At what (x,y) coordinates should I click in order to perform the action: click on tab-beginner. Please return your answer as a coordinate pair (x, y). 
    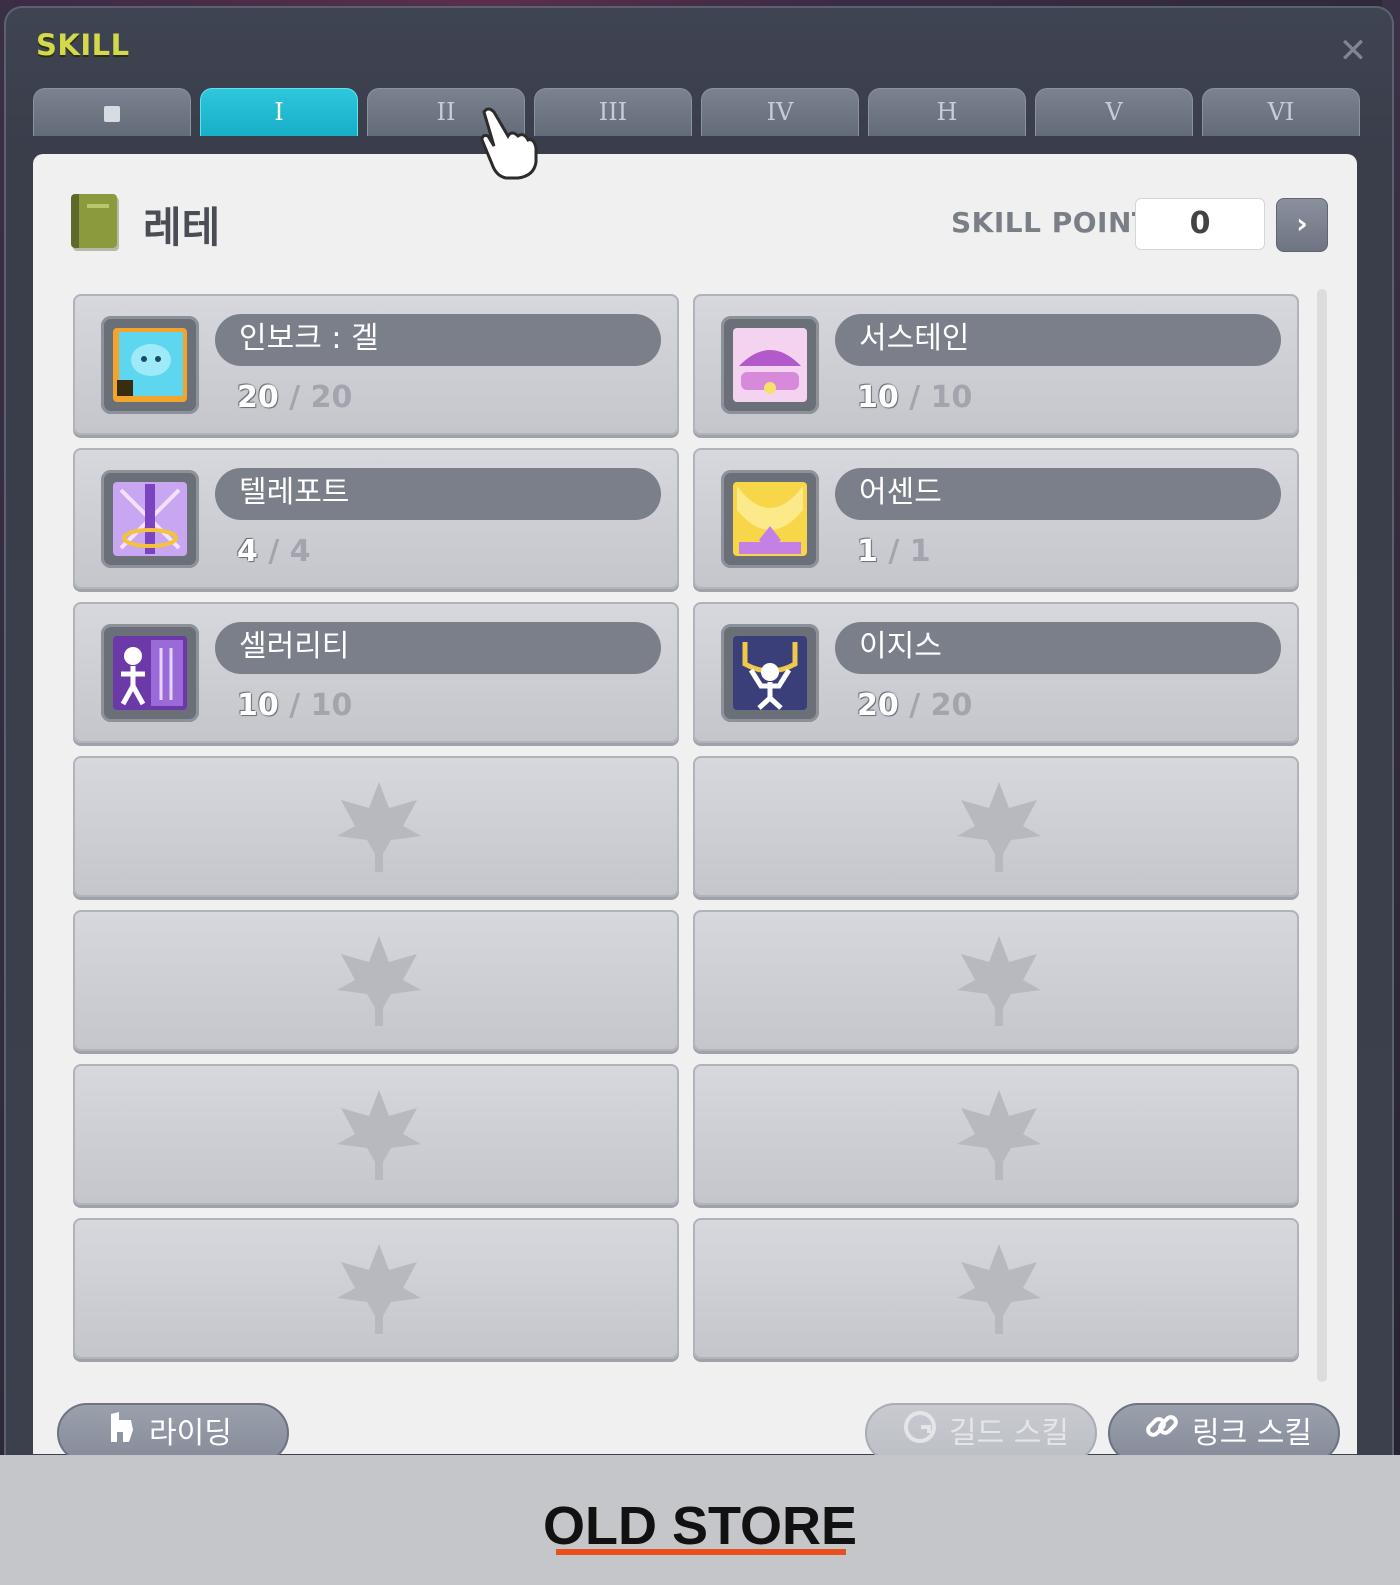
    Looking at the image, I should click on (112, 112).